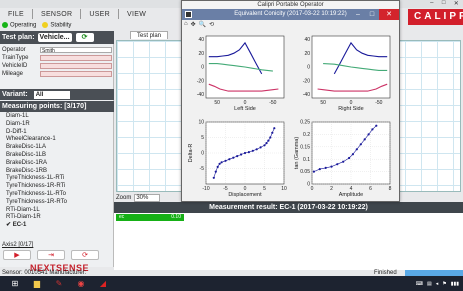 This screenshot has width=463, height=291. I want to click on skip-button: ⇥, so click(51, 255).